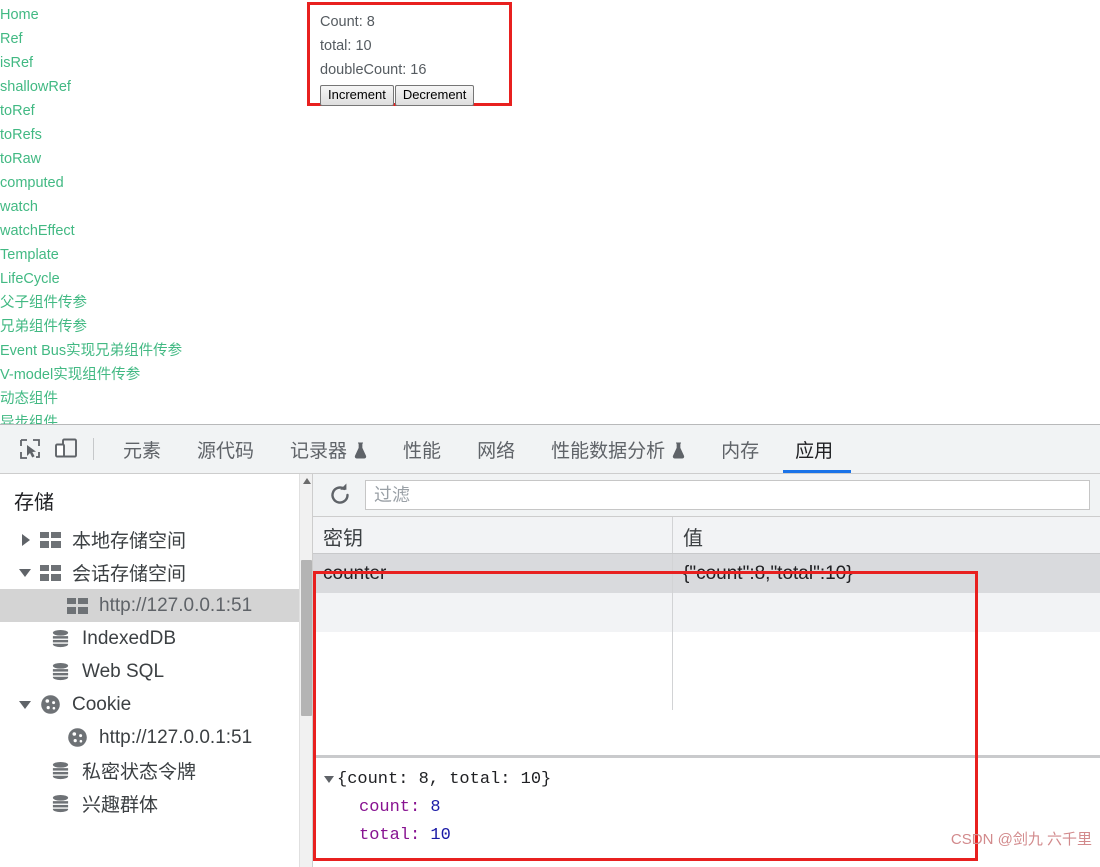 Image resolution: width=1100 pixels, height=867 pixels. Describe the element at coordinates (66, 449) in the screenshot. I see `device-toolbar-icon` at that location.